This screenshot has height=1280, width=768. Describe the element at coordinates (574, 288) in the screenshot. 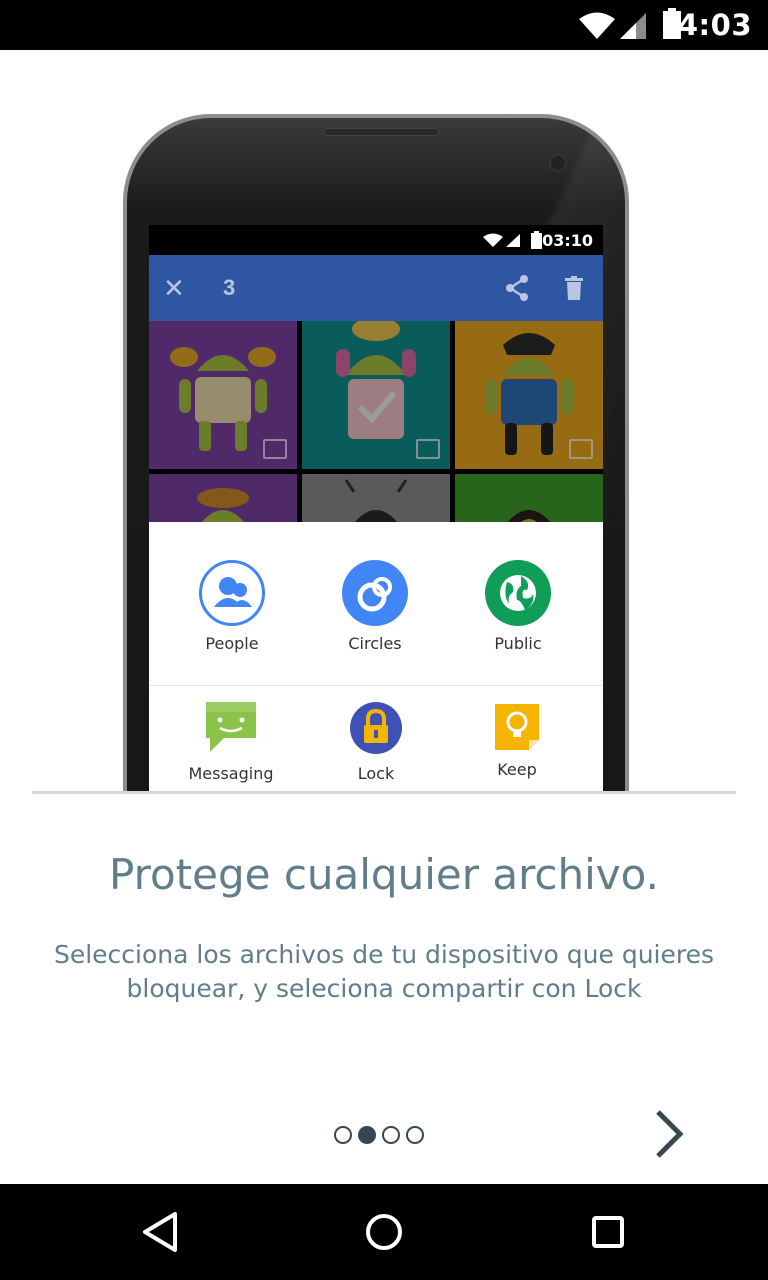

I see `delete-icon` at that location.